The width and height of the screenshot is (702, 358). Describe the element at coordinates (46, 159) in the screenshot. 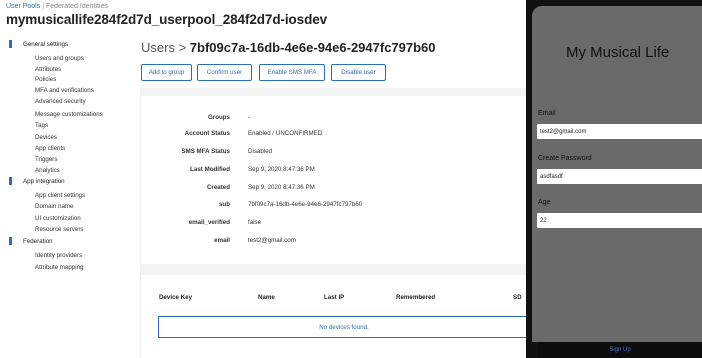

I see `sidebar-item-triggers: Triggers` at that location.